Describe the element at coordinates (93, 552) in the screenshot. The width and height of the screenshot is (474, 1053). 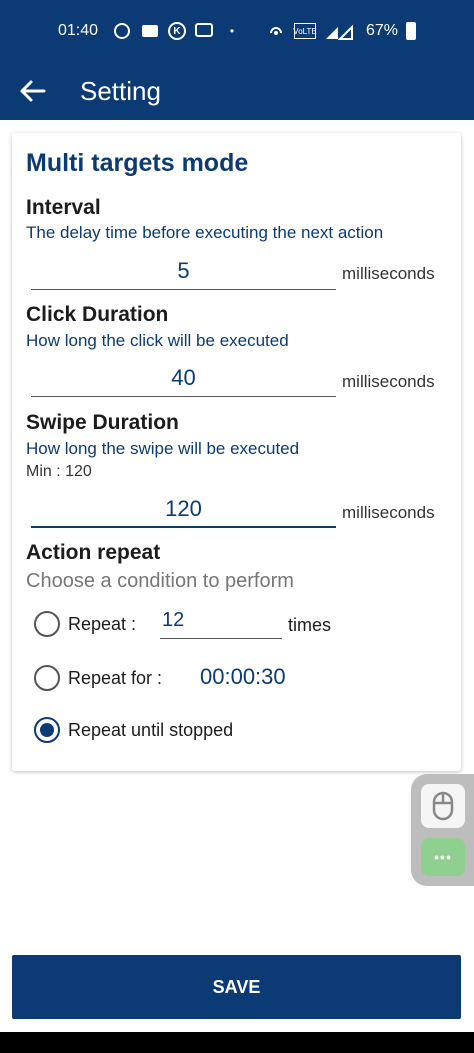
I see `action-repeat-label: Action repeat` at that location.